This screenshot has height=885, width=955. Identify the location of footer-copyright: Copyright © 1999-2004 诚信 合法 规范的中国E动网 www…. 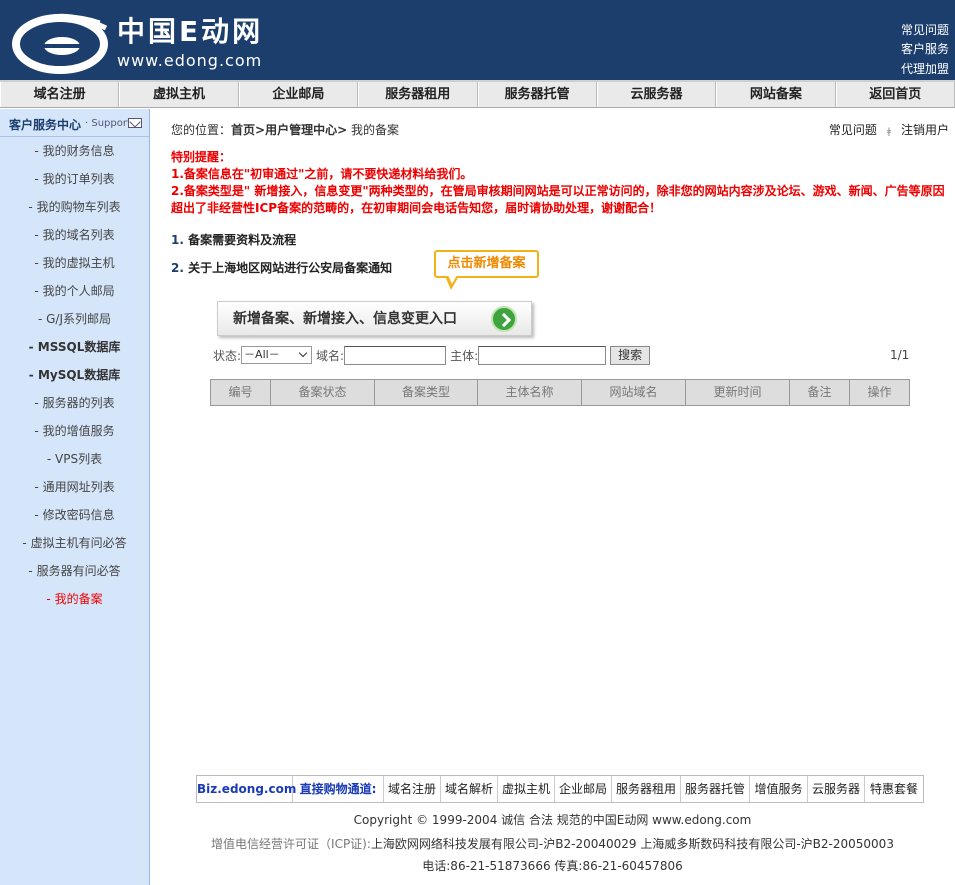
(552, 820).